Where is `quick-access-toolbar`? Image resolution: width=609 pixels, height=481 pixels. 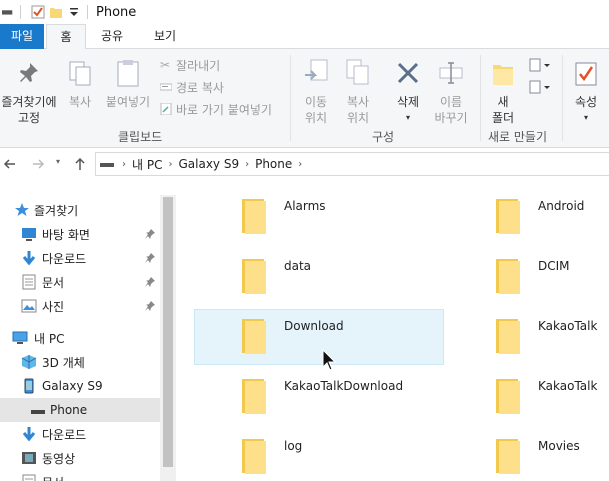
quick-access-toolbar is located at coordinates (47, 12).